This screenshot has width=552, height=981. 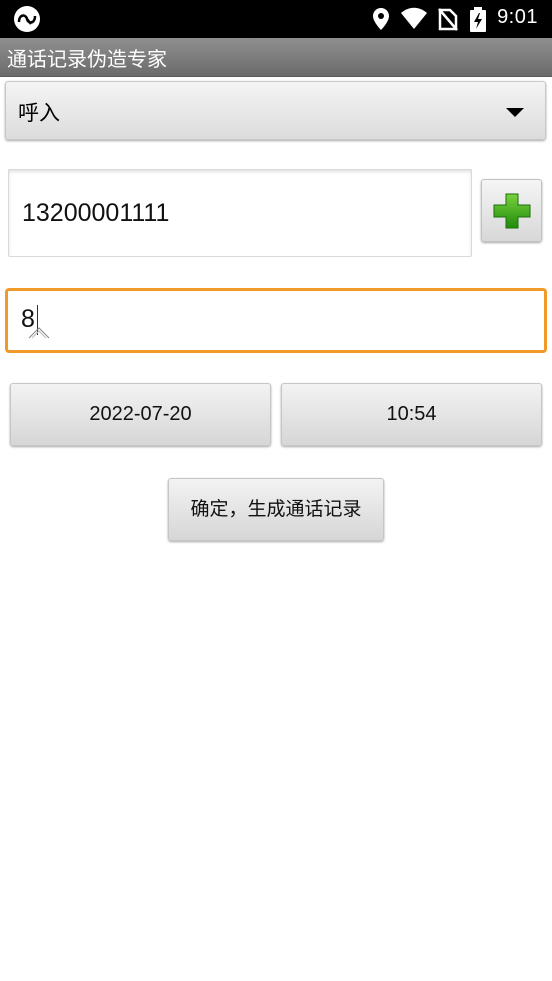 I want to click on generate-call-log-button: 确定，生成通话记录, so click(x=276, y=509).